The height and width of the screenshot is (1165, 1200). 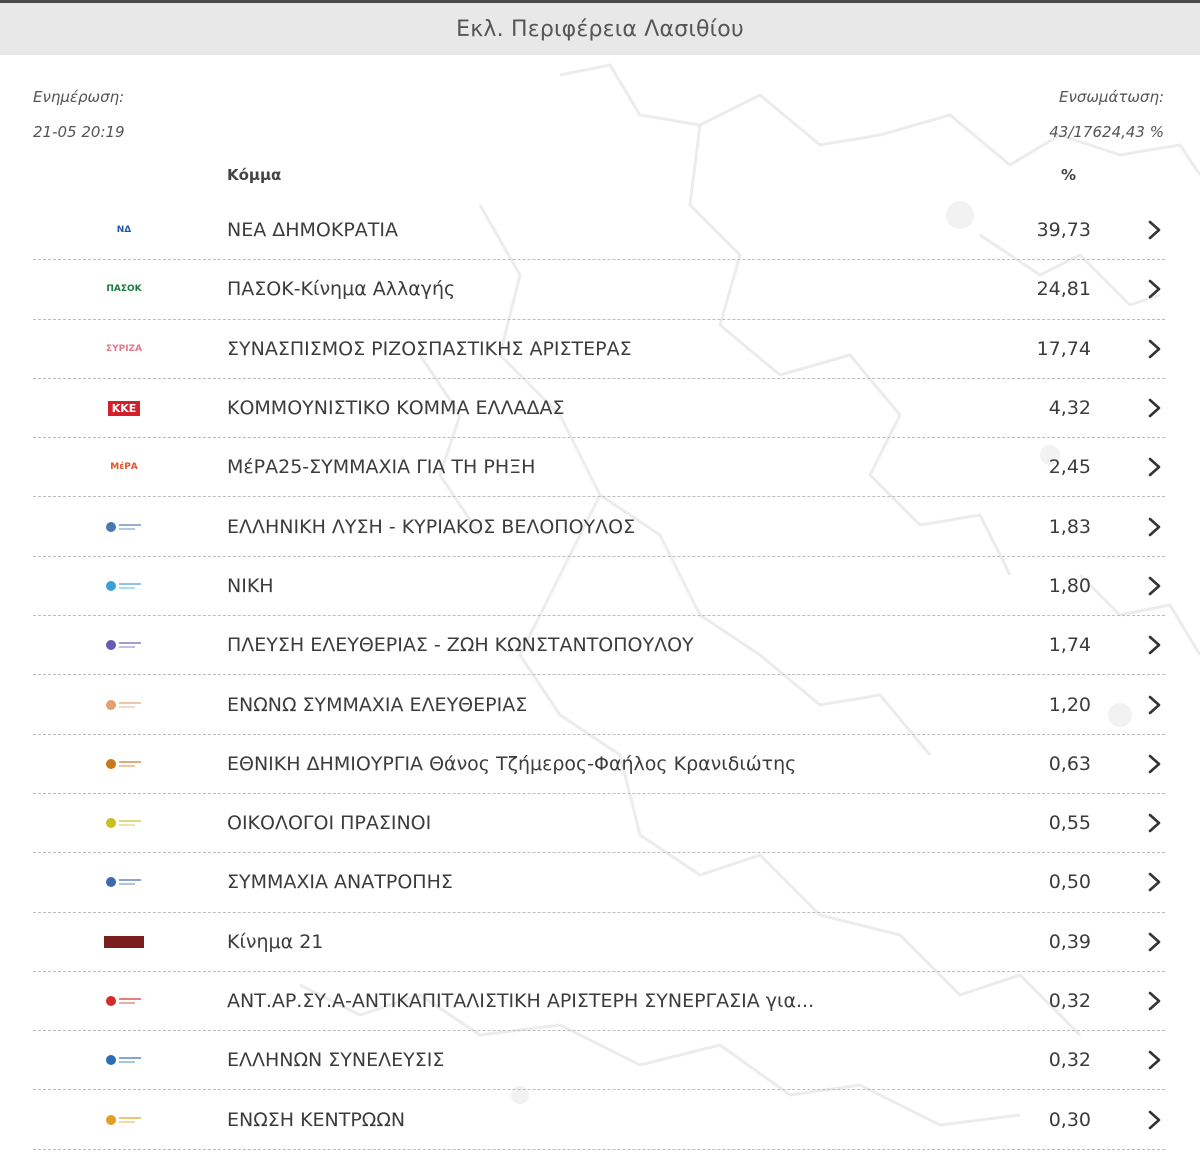 What do you see at coordinates (431, 526) in the screenshot?
I see `party-name: ΕΛΛΗΝΙΚΗ ΛΥΣΗ - ΚΥΡΙΑΚΟΣ ΒΕΛΟΠΟΥΛΟΣ` at bounding box center [431, 526].